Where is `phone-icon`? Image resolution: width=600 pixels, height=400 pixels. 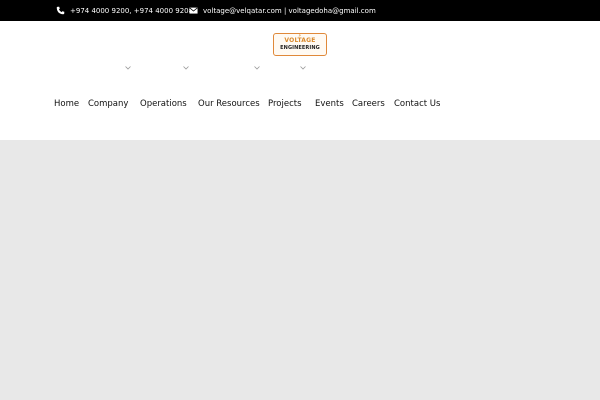
phone-icon is located at coordinates (60, 10).